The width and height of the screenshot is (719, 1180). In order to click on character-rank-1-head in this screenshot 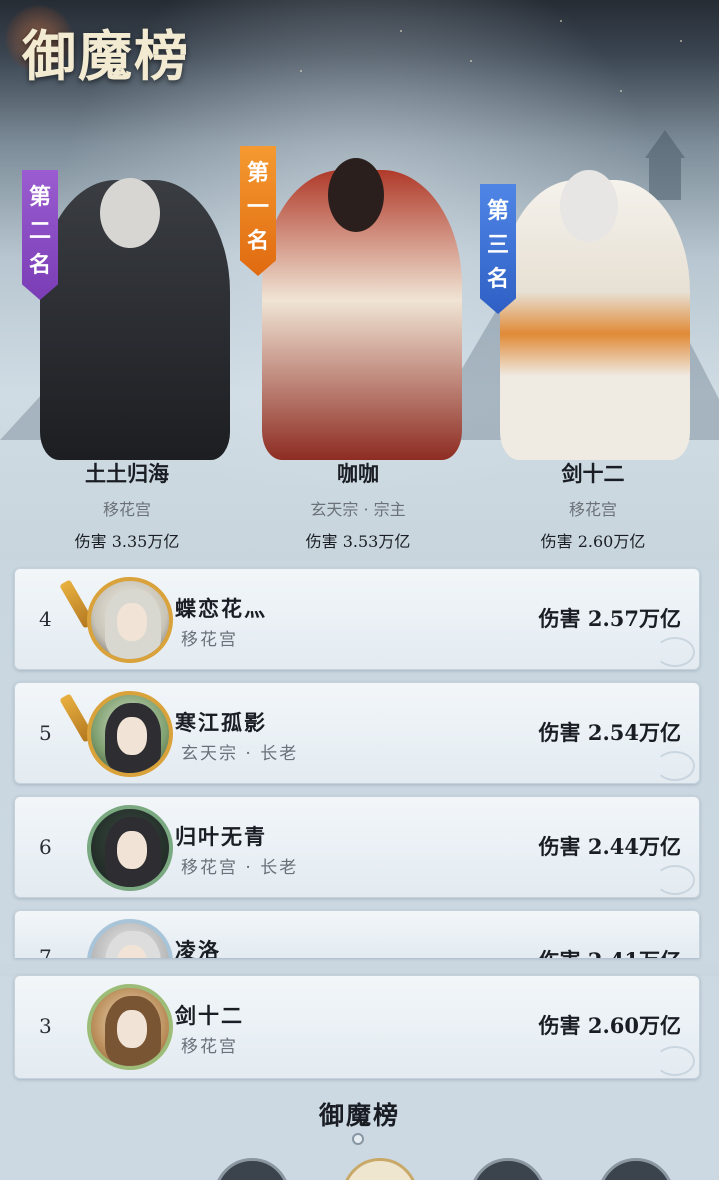, I will do `click(356, 195)`.